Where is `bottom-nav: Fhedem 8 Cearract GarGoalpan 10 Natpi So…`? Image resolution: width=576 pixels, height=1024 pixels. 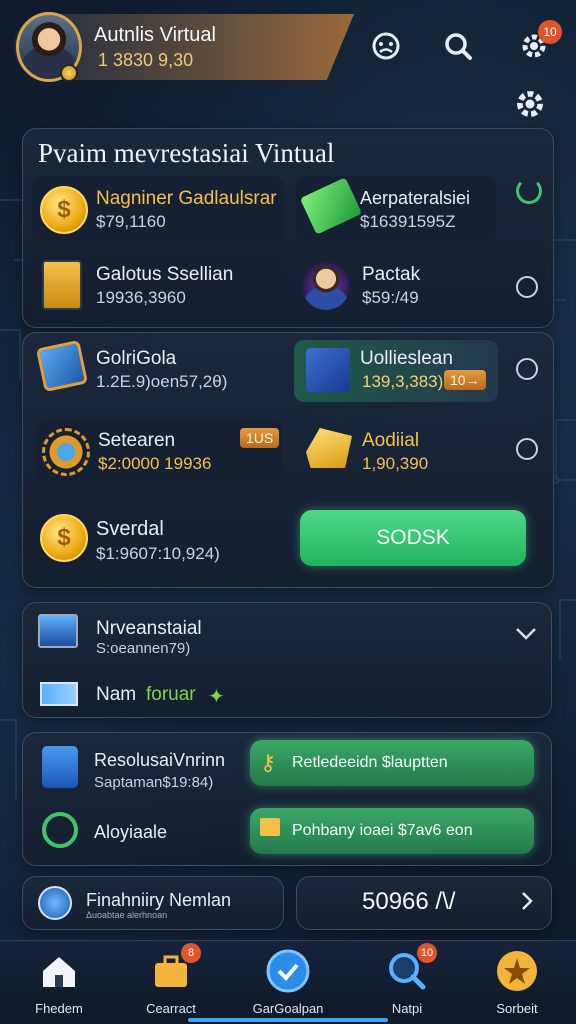 bottom-nav: Fhedem 8 Cearract GarGoalpan 10 Natpi So… is located at coordinates (288, 982).